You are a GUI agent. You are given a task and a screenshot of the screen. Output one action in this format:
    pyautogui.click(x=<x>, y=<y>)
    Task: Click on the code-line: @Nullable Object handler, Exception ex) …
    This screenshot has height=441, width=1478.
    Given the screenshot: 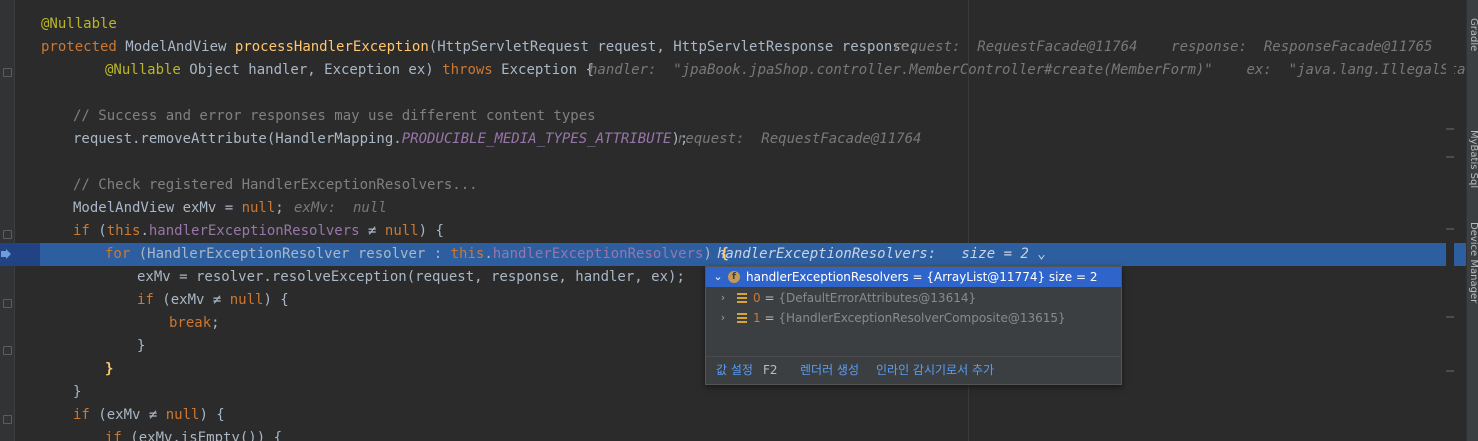 What is the action you would take?
    pyautogui.click(x=733, y=70)
    